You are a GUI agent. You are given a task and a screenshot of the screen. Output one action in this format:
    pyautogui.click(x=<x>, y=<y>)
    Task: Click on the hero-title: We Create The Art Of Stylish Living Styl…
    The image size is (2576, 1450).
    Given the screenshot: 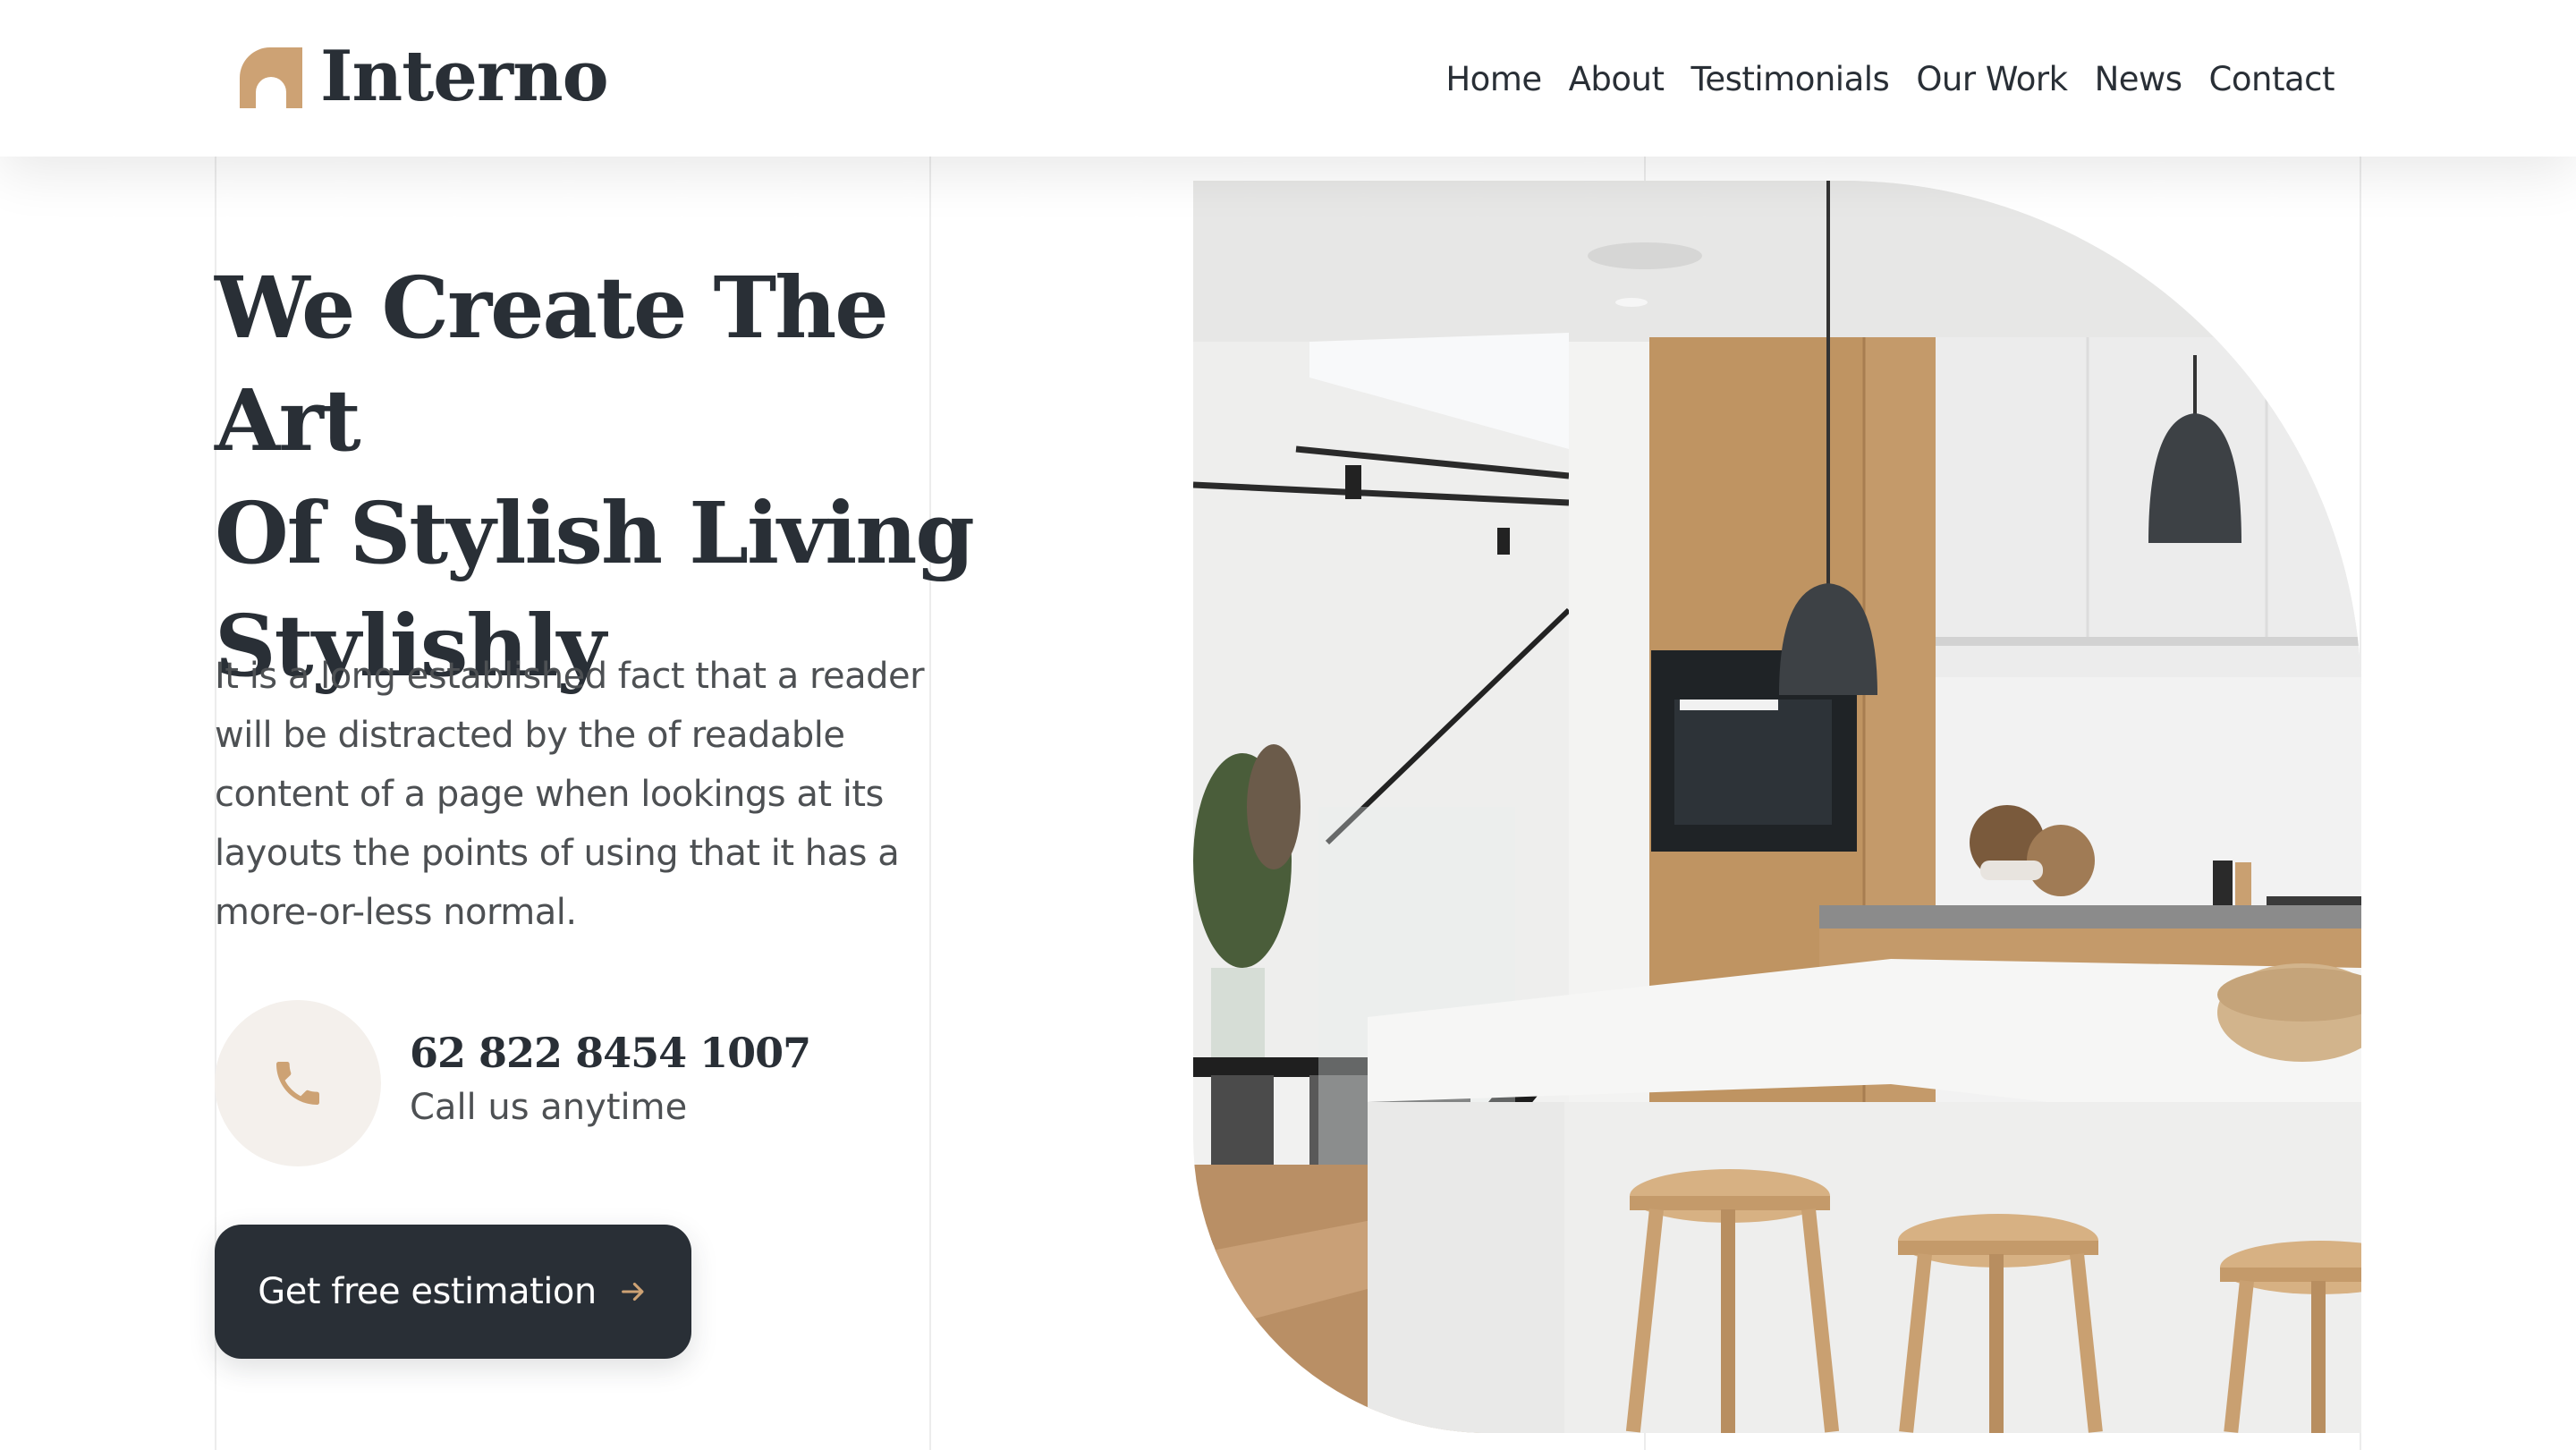 What is the action you would take?
    pyautogui.click(x=617, y=477)
    